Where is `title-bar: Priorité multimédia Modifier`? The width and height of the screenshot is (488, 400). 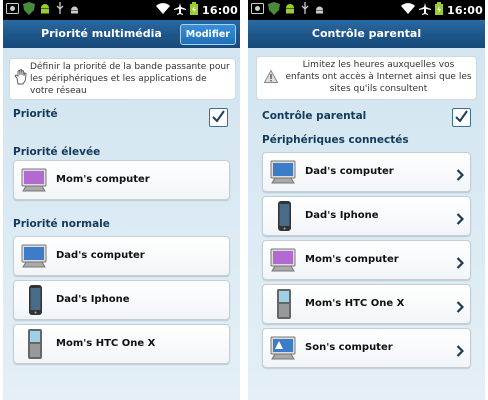 title-bar: Priorité multimédia Modifier is located at coordinates (121, 34).